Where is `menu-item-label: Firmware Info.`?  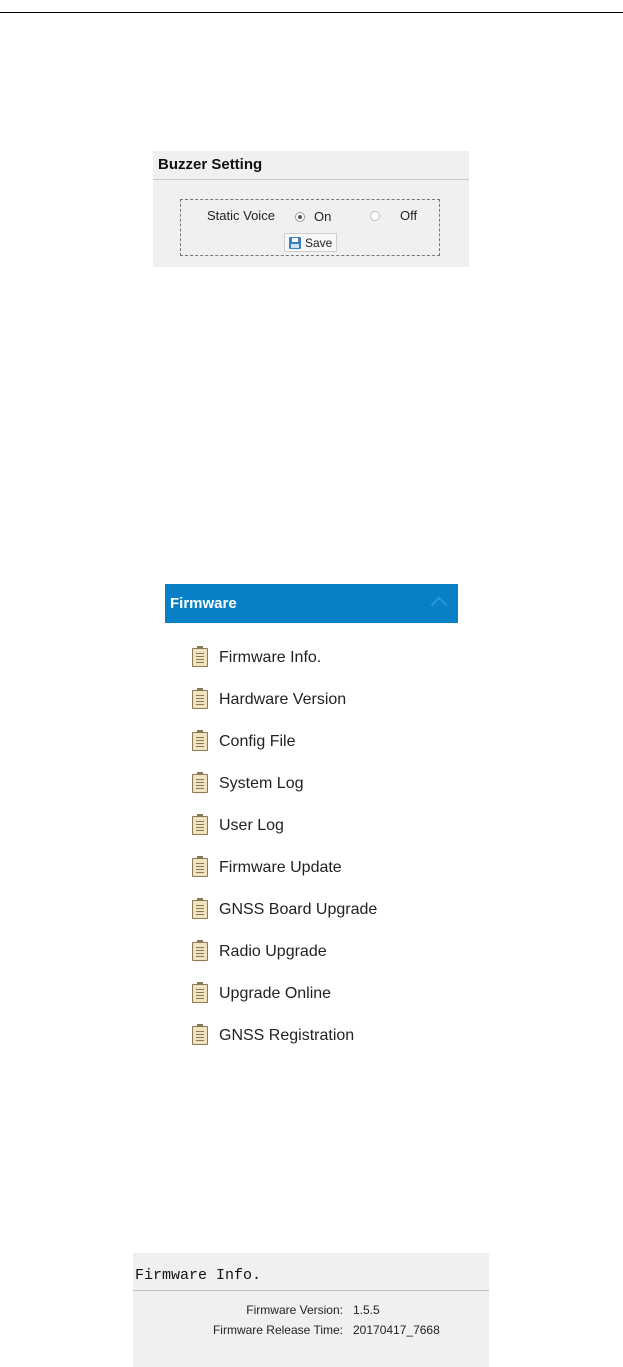 menu-item-label: Firmware Info. is located at coordinates (270, 658).